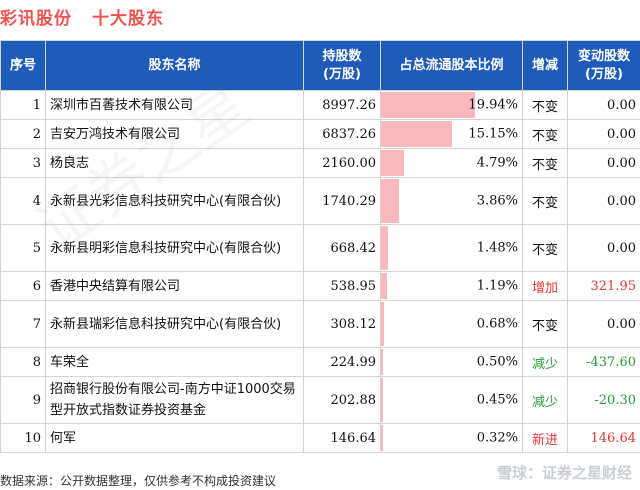 This screenshot has width=640, height=490. Describe the element at coordinates (23, 201) in the screenshot. I see `row-index: 4` at that location.